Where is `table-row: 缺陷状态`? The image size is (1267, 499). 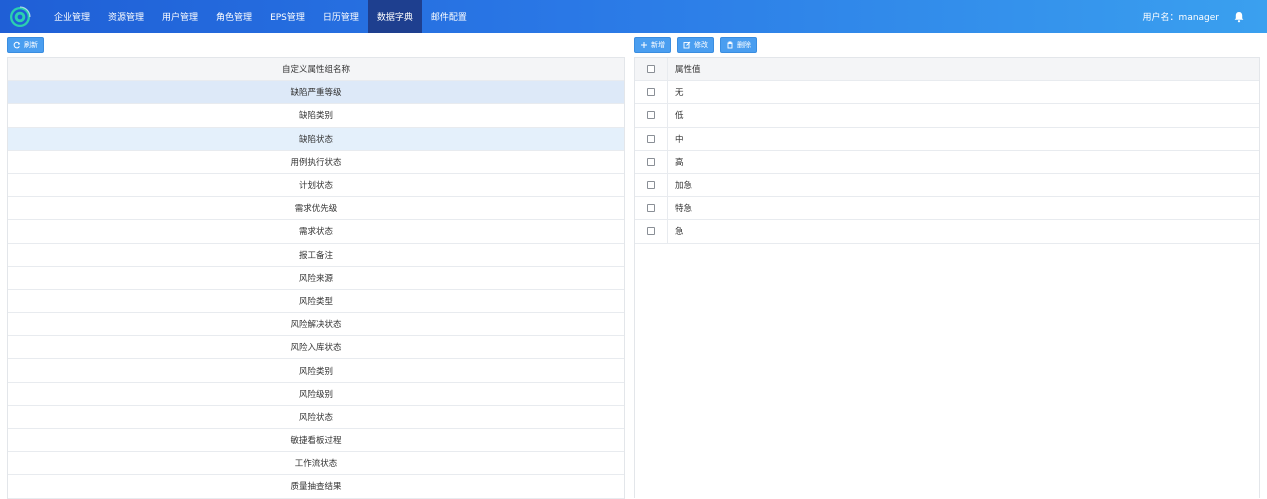 table-row: 缺陷状态 is located at coordinates (316, 139).